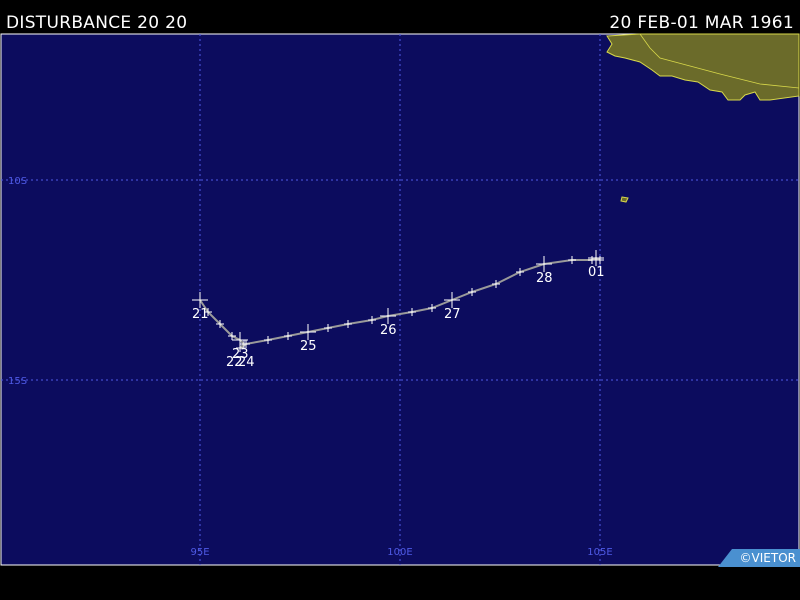 The image size is (800, 600). What do you see at coordinates (199, 552) in the screenshot?
I see `lon-label: 95E` at bounding box center [199, 552].